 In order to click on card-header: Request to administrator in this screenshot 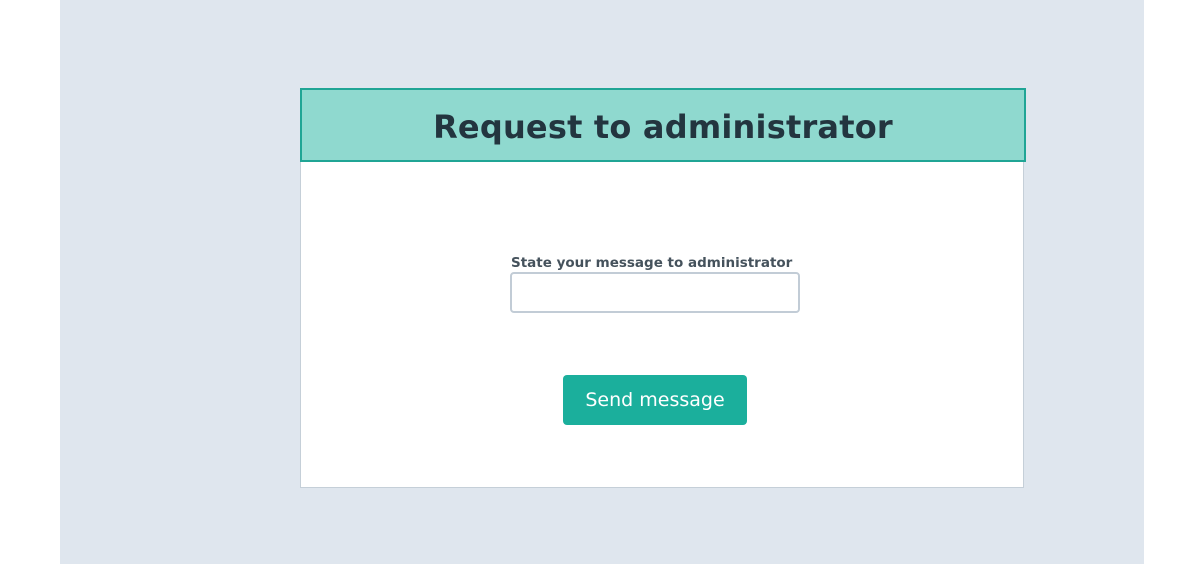, I will do `click(663, 125)`.